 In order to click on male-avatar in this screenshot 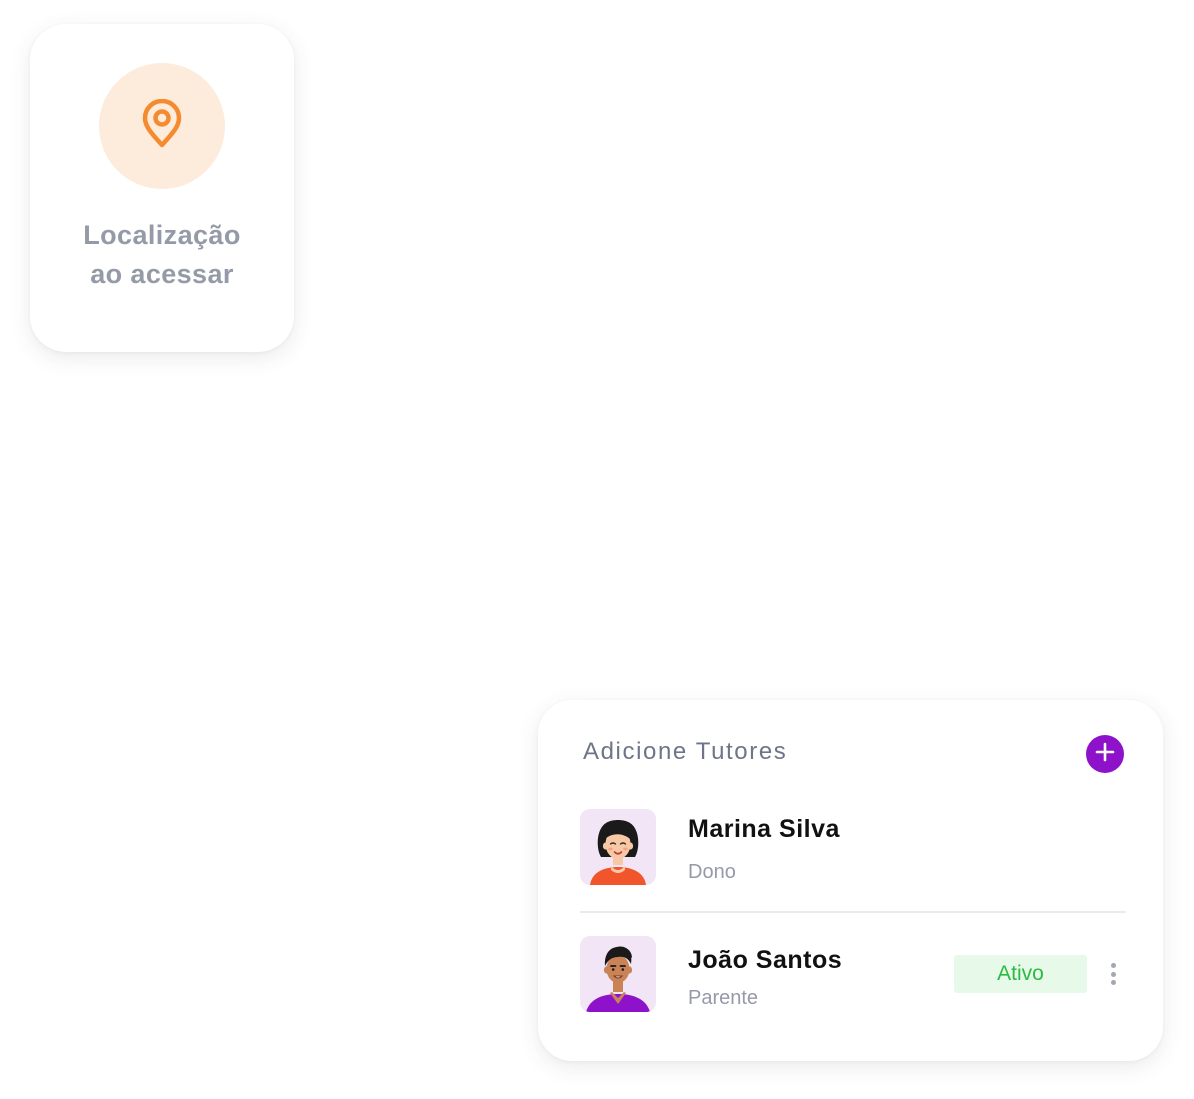, I will do `click(618, 974)`.